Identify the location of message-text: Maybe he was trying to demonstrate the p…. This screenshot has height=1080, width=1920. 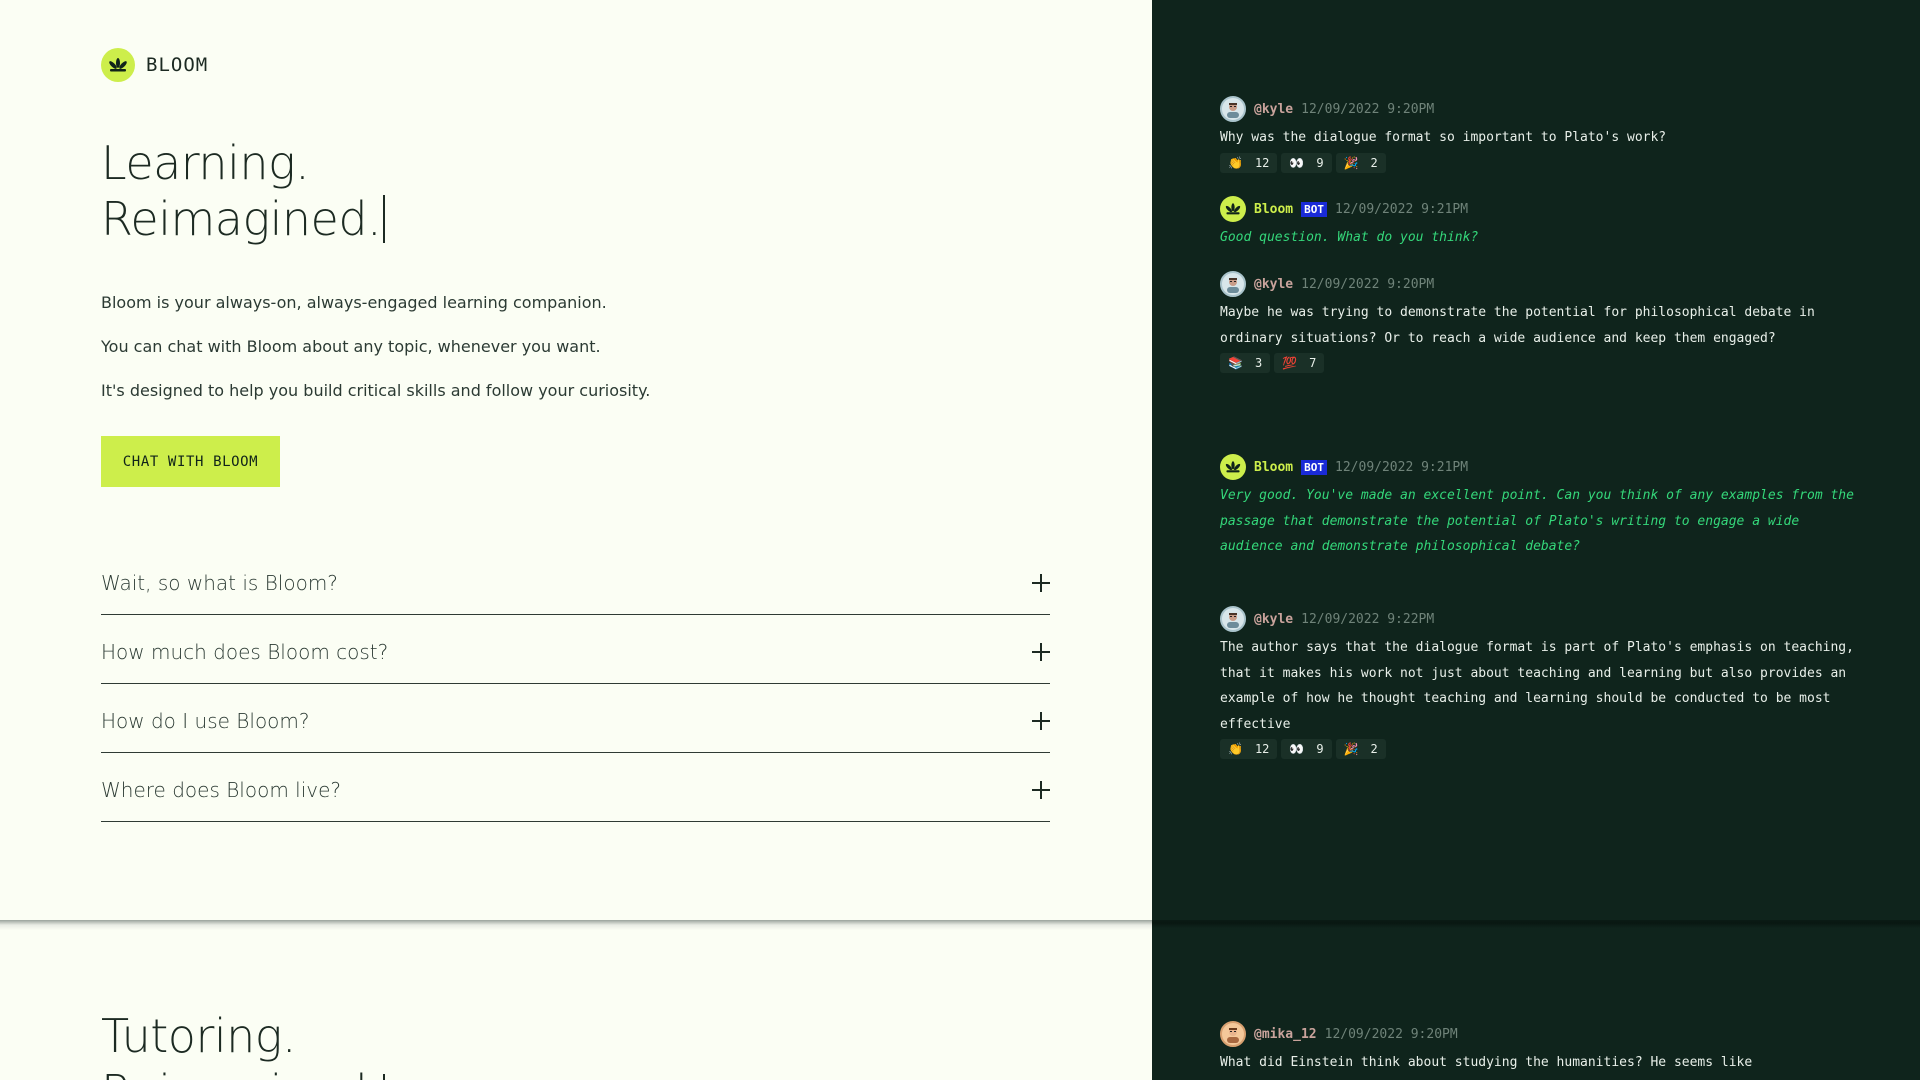
(1517, 325).